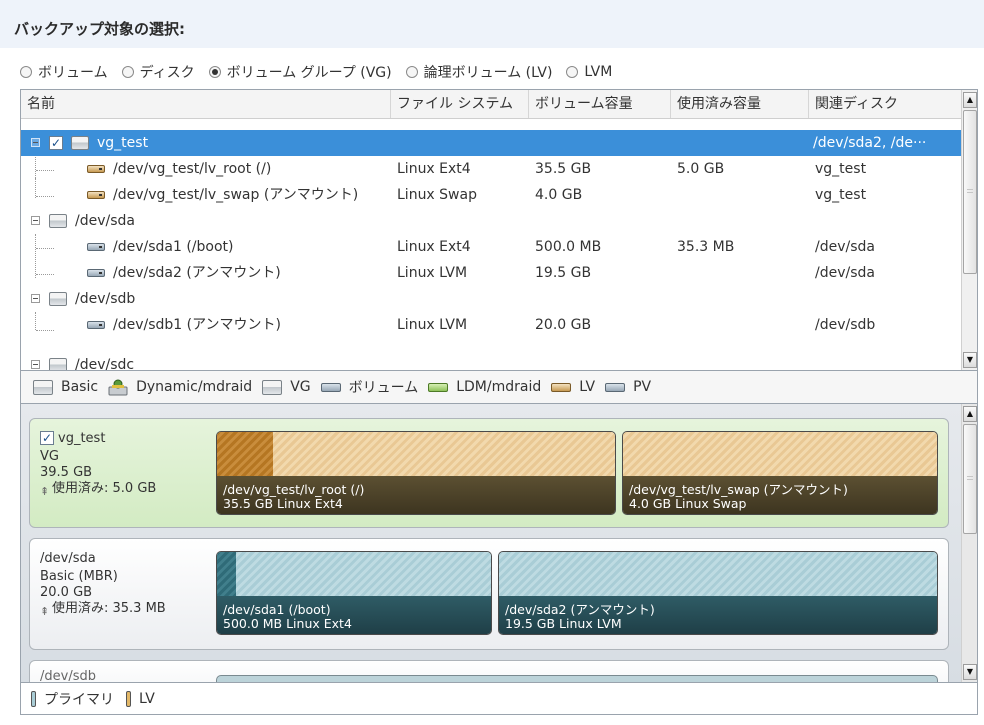 This screenshot has width=984, height=725. What do you see at coordinates (563, 273) in the screenshot?
I see `row-volume-size: 19.5 GB` at bounding box center [563, 273].